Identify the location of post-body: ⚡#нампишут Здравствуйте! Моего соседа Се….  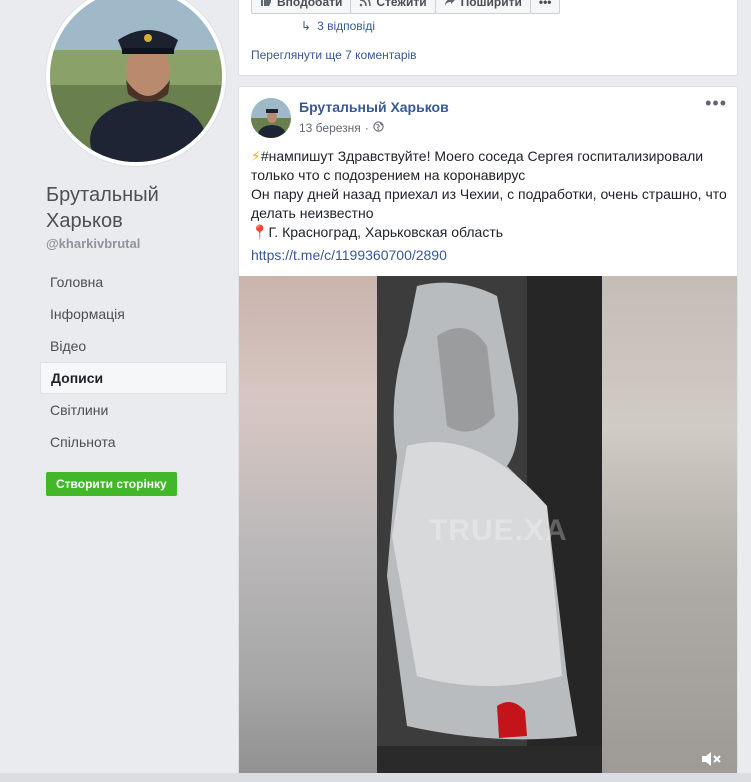
(491, 194).